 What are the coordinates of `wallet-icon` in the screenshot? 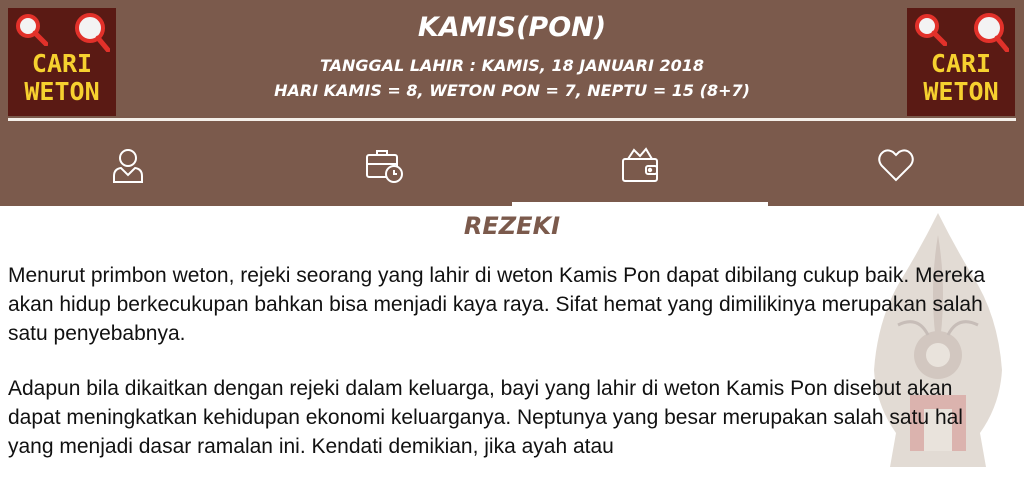 It's located at (640, 164).